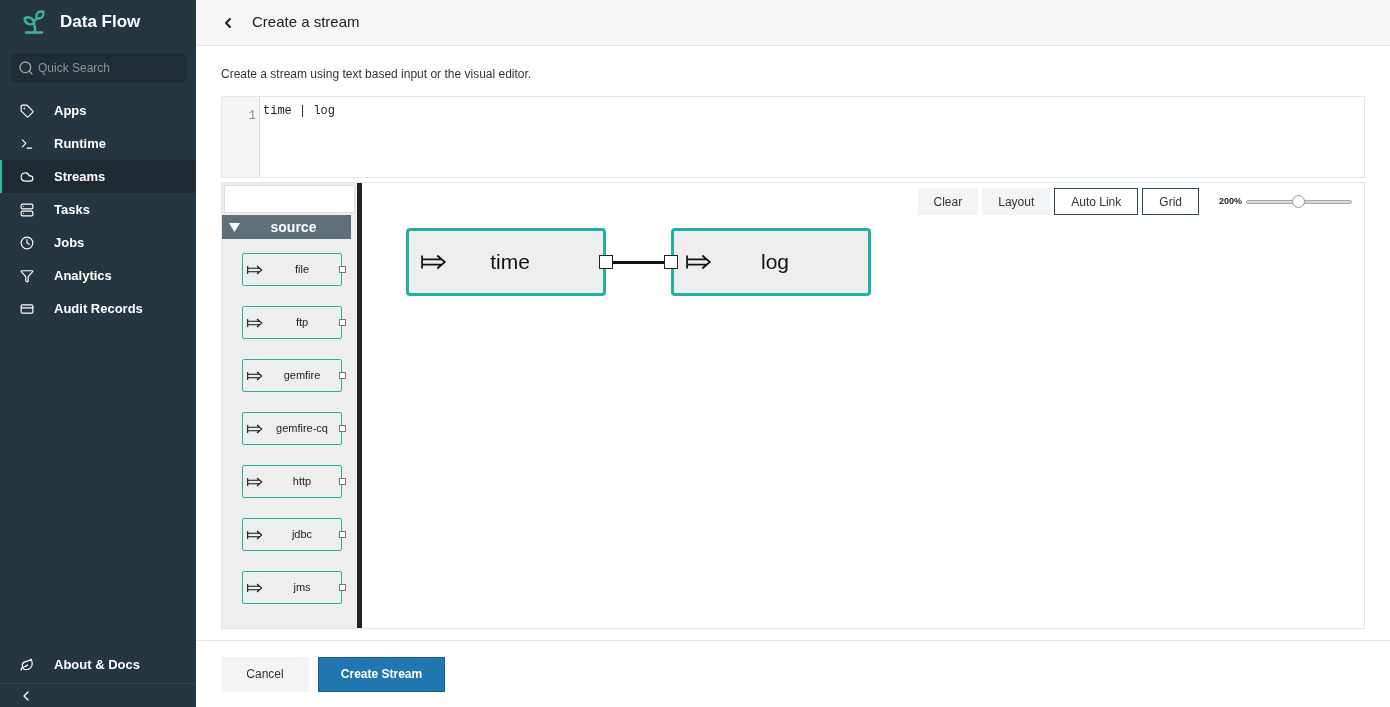 The image size is (1390, 707). Describe the element at coordinates (286, 227) in the screenshot. I see `palette-group-header: source` at that location.